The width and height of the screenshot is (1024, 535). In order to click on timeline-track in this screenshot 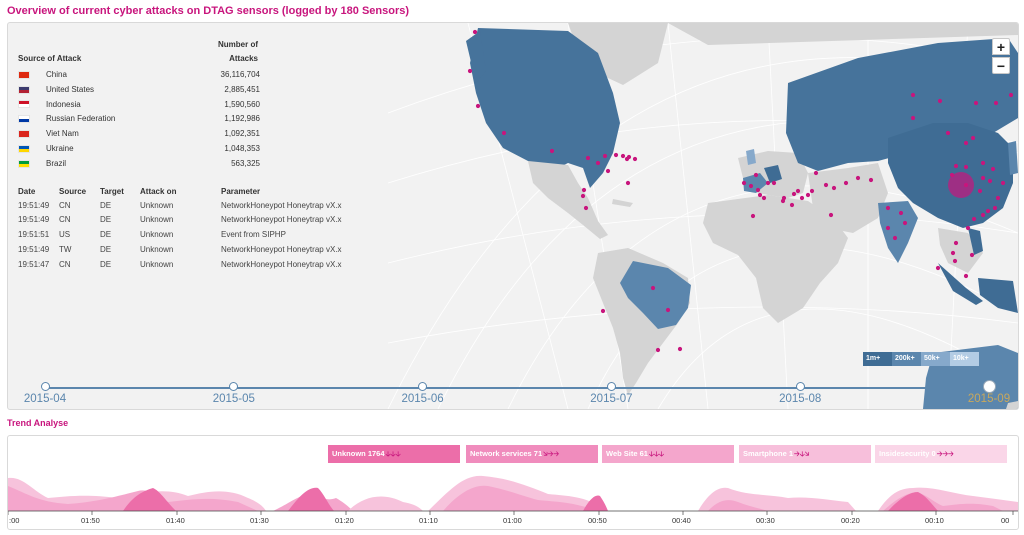, I will do `click(517, 388)`.